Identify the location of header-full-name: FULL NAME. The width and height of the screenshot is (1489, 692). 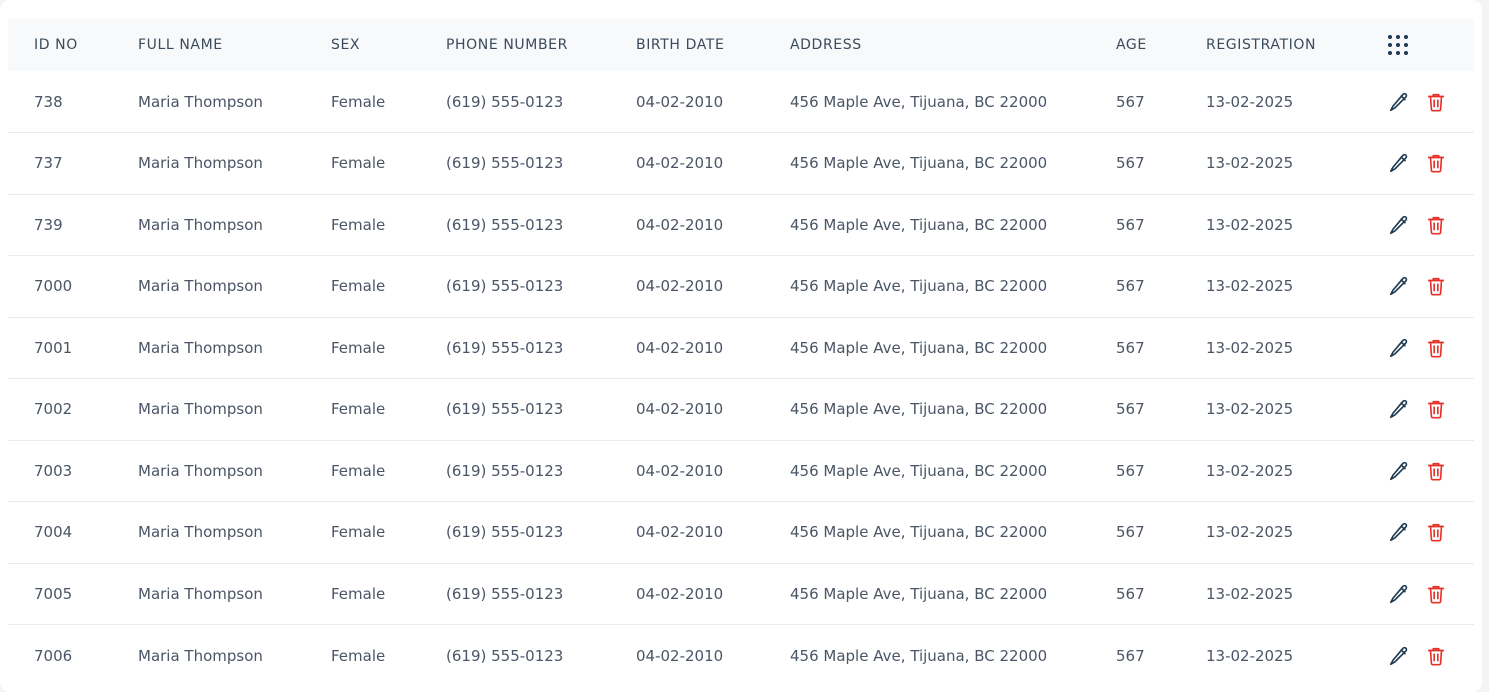
(234, 44).